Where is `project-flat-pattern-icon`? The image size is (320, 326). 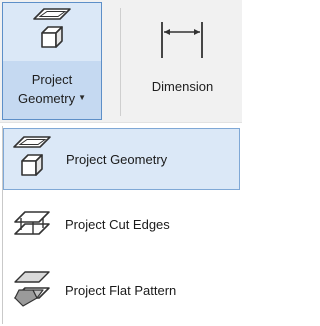
project-flat-pattern-icon is located at coordinates (32, 289).